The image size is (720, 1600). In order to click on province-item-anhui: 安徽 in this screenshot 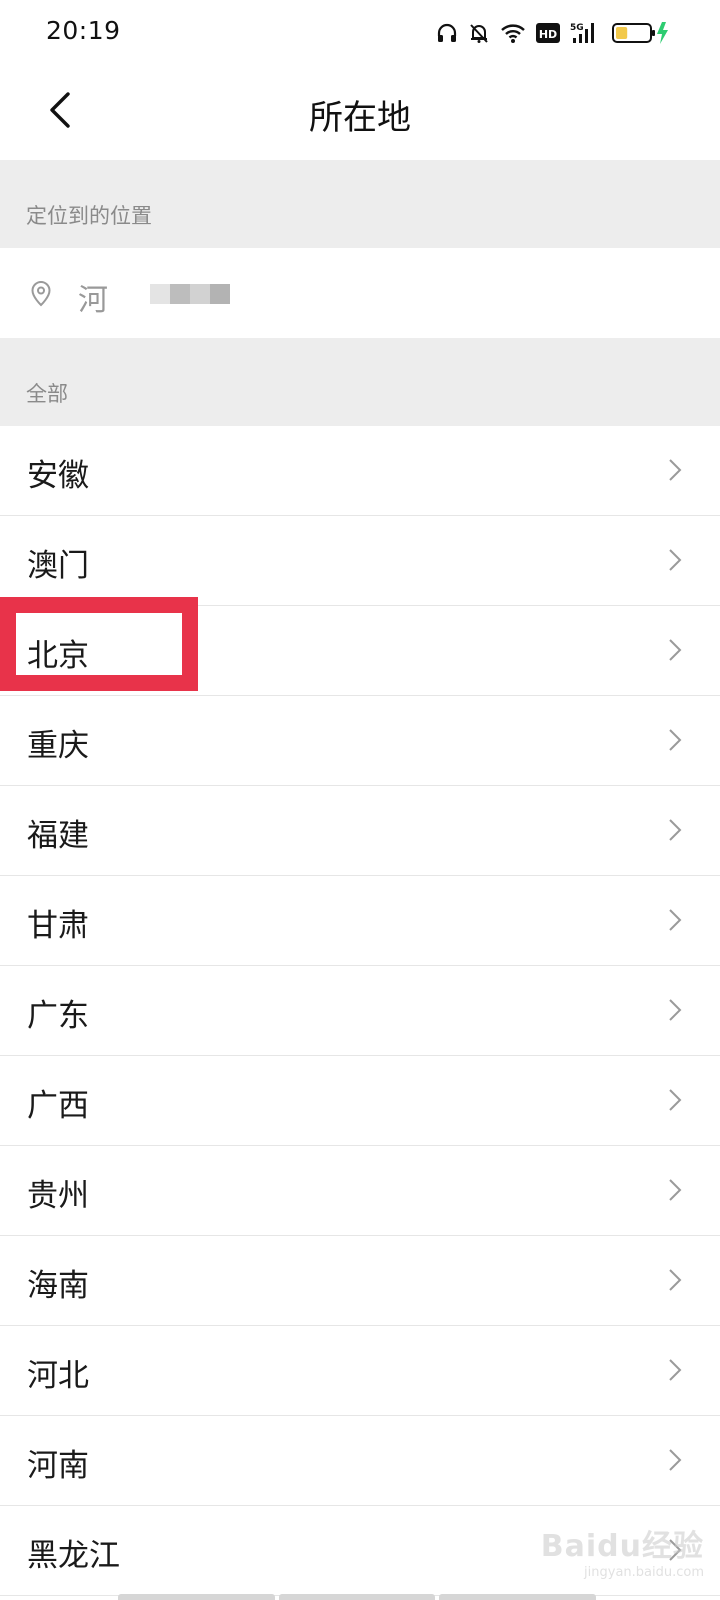, I will do `click(360, 471)`.